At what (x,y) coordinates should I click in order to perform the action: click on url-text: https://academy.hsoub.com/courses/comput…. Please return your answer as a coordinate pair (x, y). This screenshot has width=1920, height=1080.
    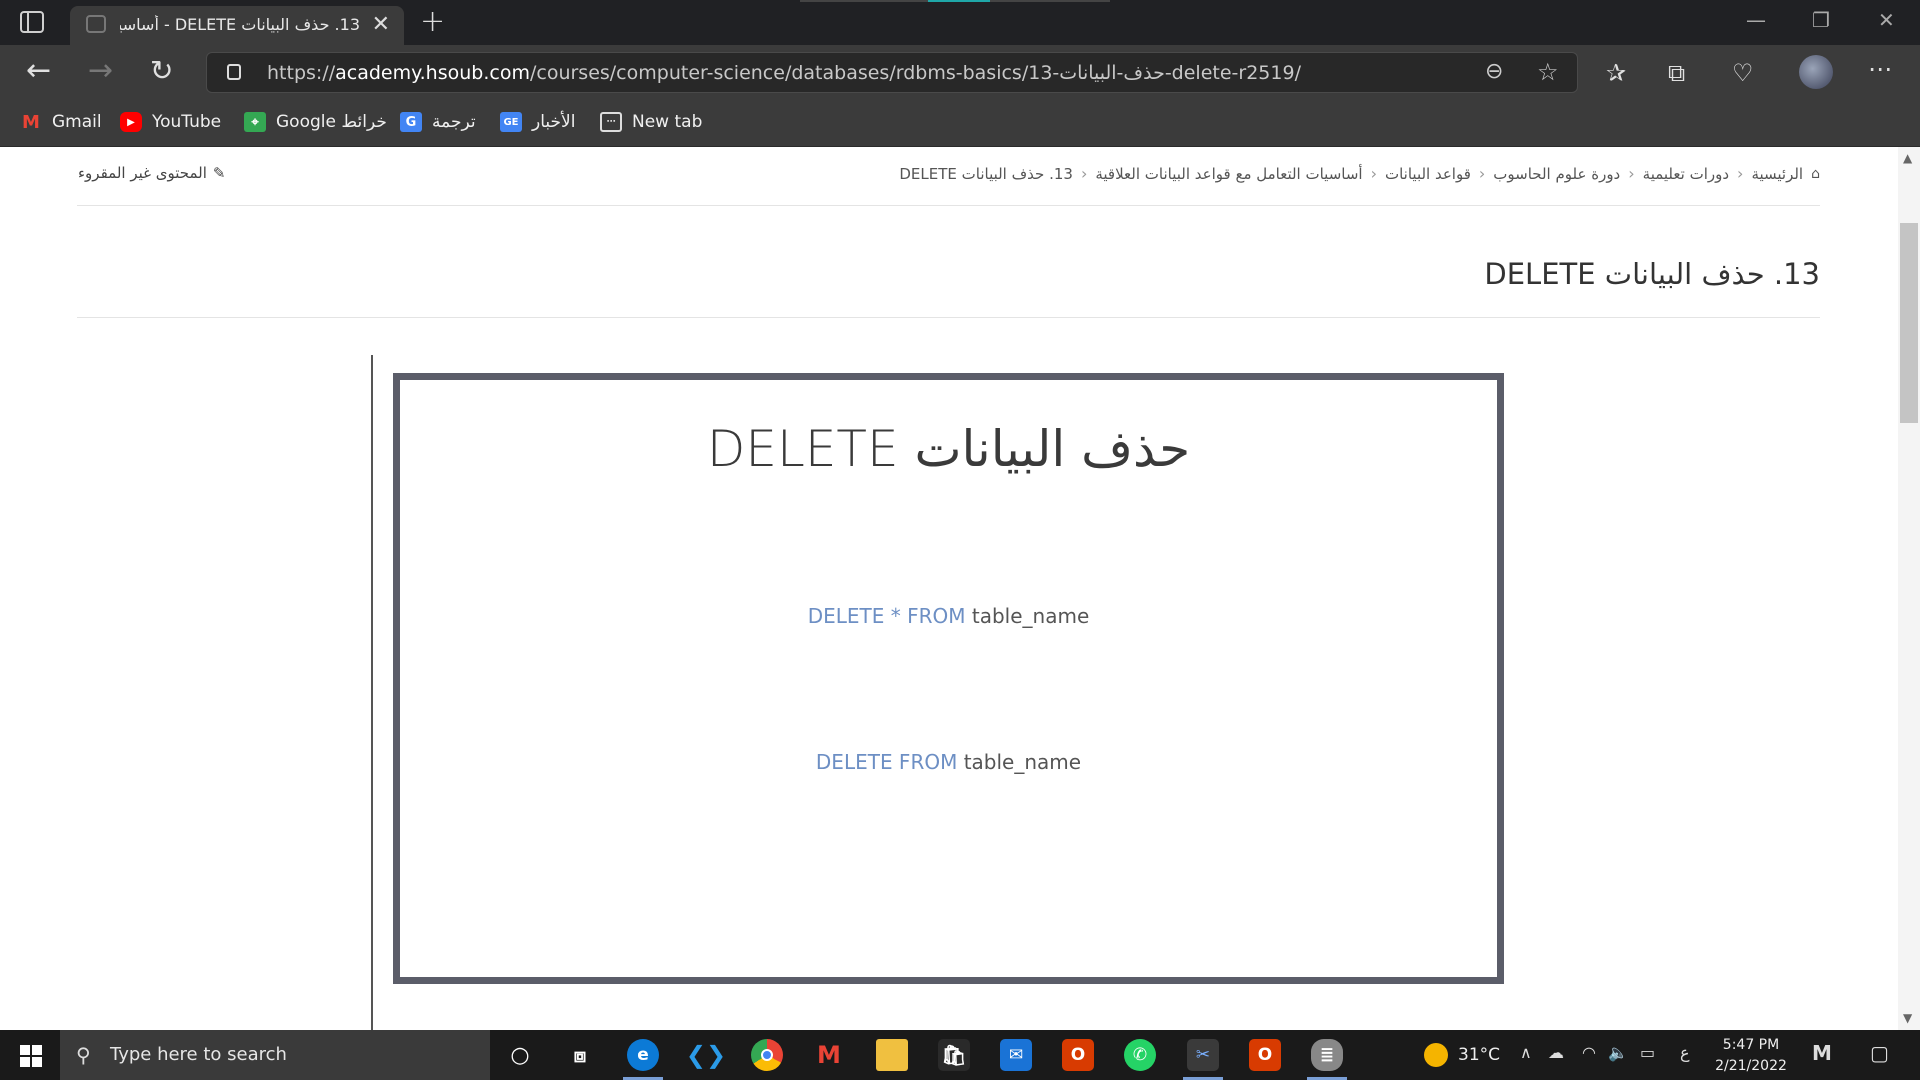
    Looking at the image, I should click on (784, 73).